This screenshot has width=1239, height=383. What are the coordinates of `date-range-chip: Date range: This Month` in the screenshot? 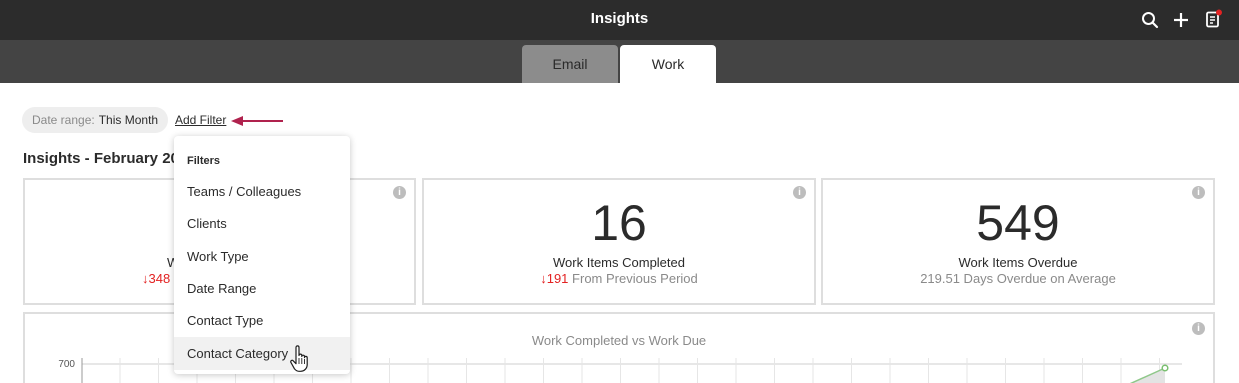 It's located at (95, 120).